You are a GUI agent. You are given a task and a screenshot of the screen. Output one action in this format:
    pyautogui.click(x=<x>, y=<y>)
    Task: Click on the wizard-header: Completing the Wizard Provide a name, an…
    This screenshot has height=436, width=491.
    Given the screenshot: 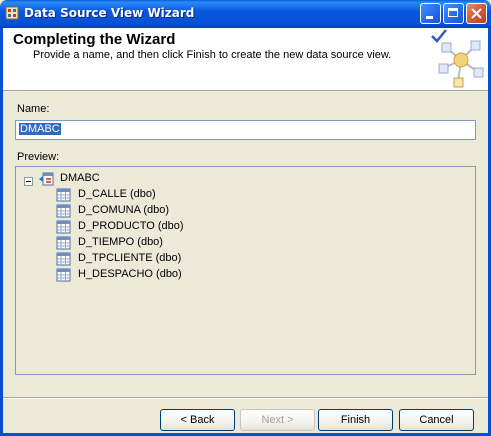 What is the action you would take?
    pyautogui.click(x=245, y=59)
    